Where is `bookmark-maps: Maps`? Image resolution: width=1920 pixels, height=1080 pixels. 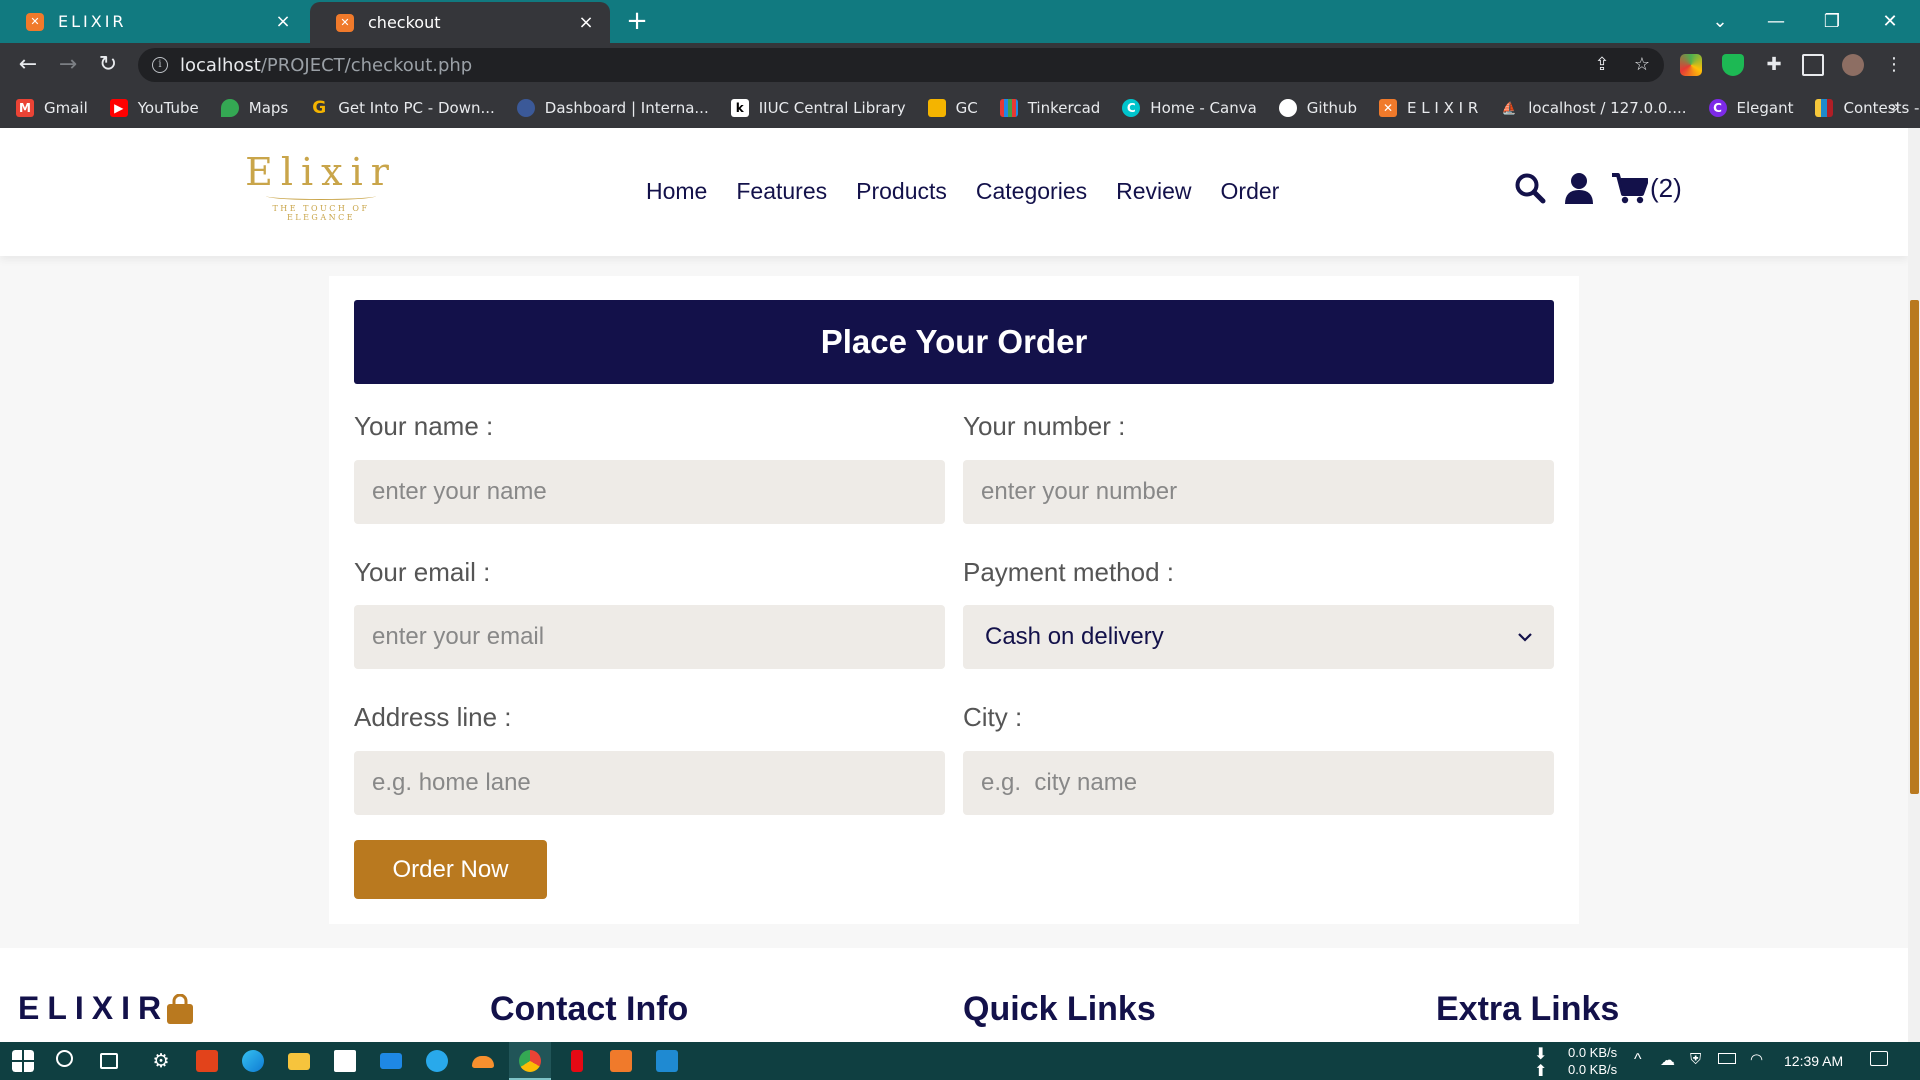
bookmark-maps: Maps is located at coordinates (254, 107).